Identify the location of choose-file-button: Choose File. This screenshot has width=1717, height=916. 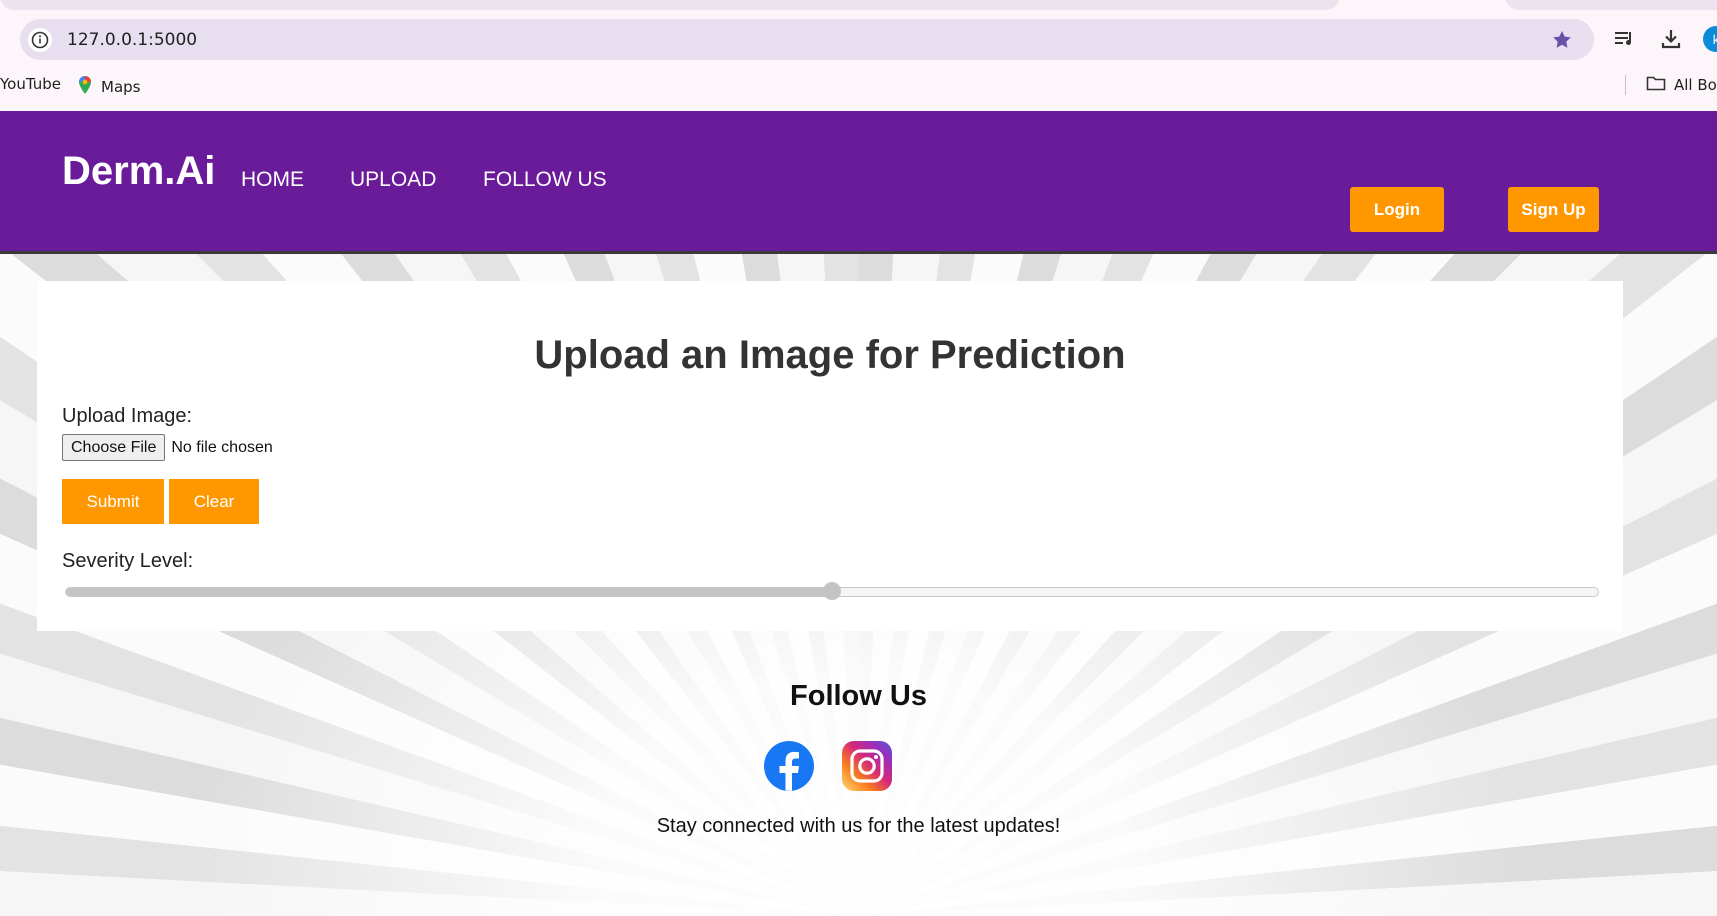
(114, 447).